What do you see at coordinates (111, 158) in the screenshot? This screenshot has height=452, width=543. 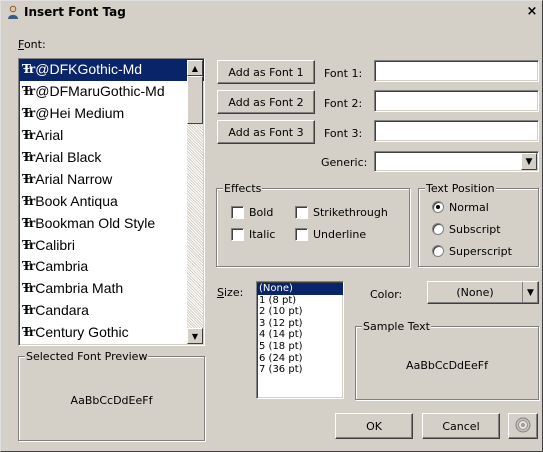 I see `font-list-item: Ŧr Arial Black` at bounding box center [111, 158].